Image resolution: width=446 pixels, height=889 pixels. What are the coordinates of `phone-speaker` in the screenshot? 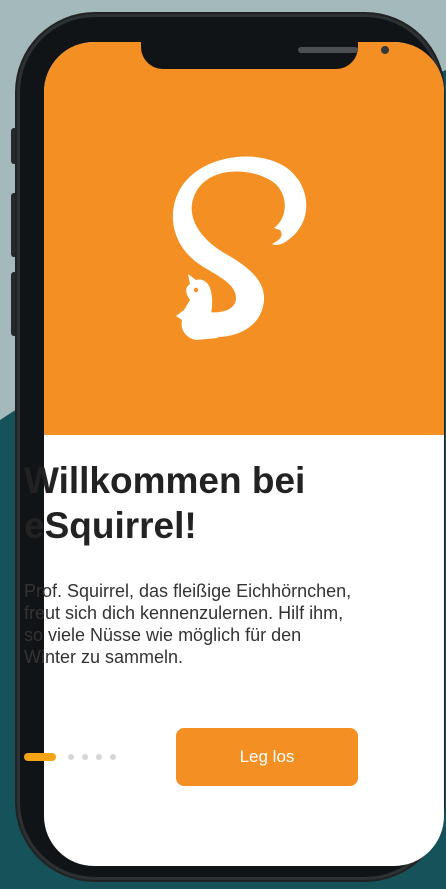 It's located at (328, 50).